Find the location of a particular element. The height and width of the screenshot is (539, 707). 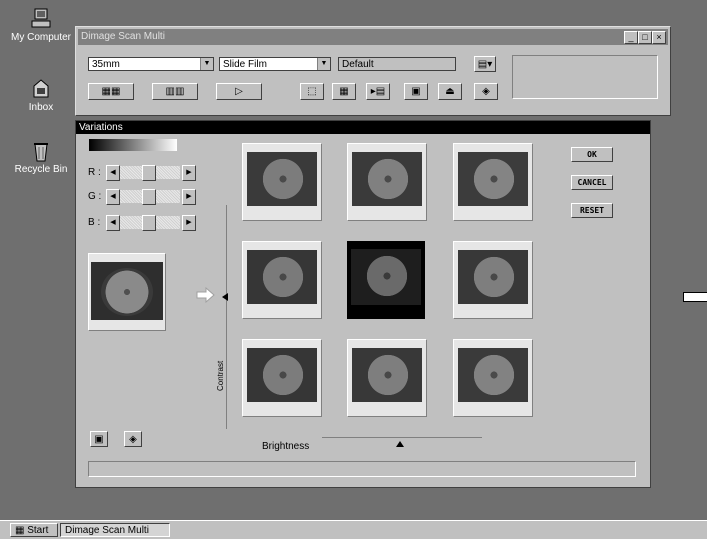

main-window-titlebar: Dimage Scan Multi _ □ × is located at coordinates (373, 37).